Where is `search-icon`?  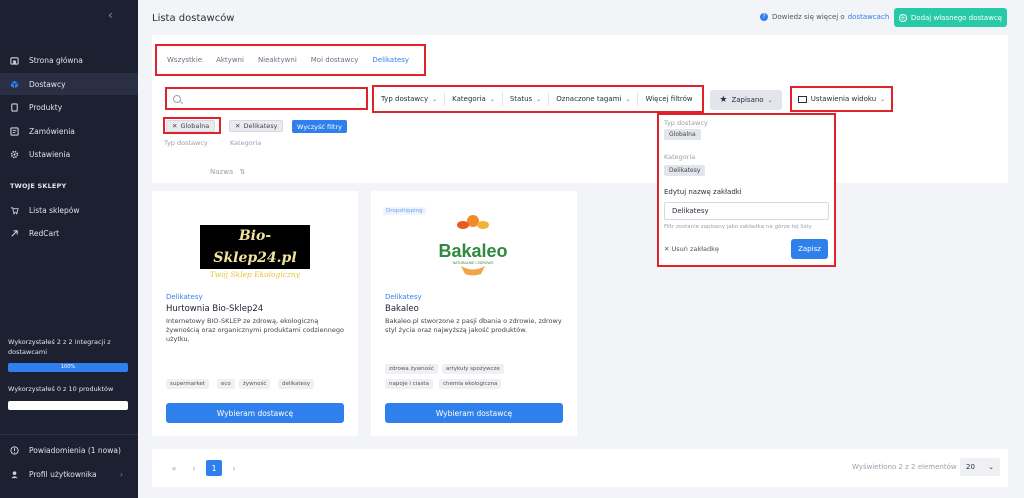
search-icon is located at coordinates (177, 99).